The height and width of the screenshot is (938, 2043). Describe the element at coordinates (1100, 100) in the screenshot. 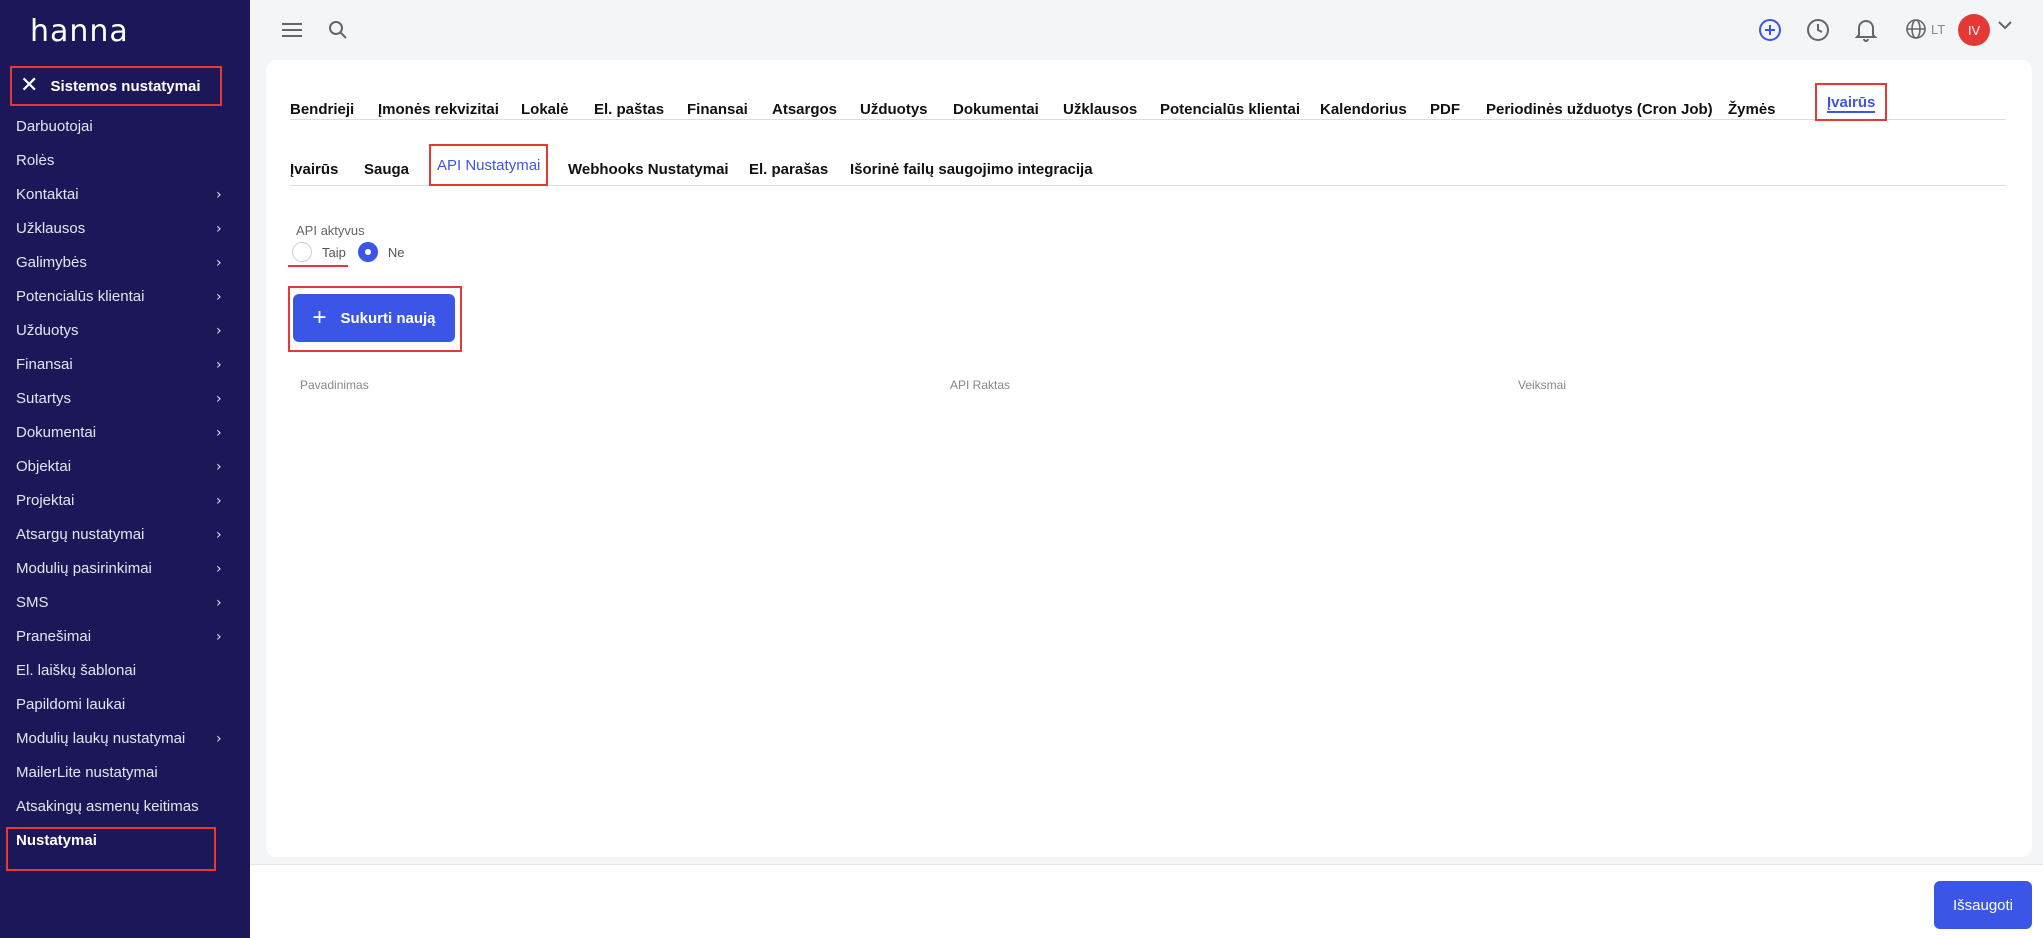

I see `tab-uzklausos: Užklausos` at that location.